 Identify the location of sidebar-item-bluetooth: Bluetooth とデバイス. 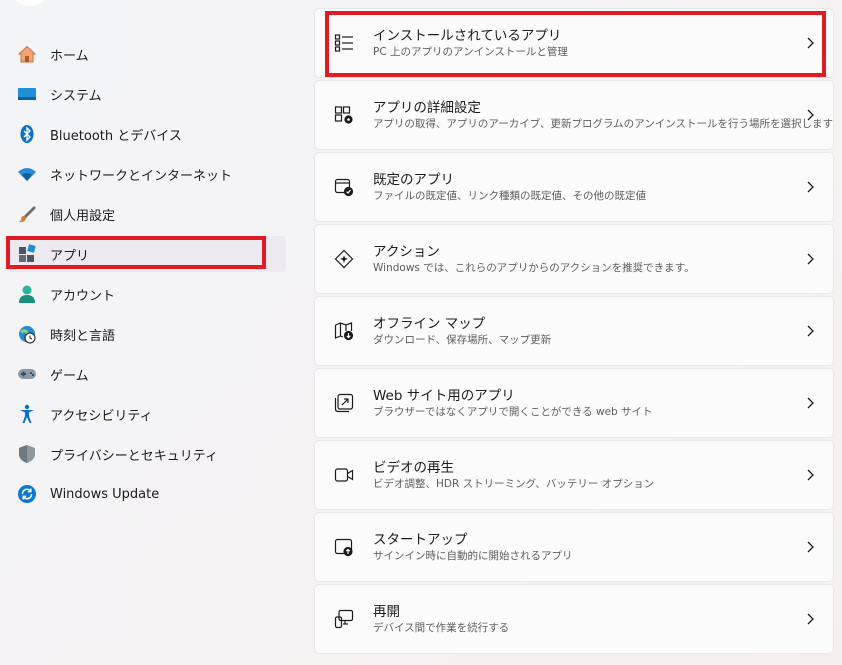
(147, 134).